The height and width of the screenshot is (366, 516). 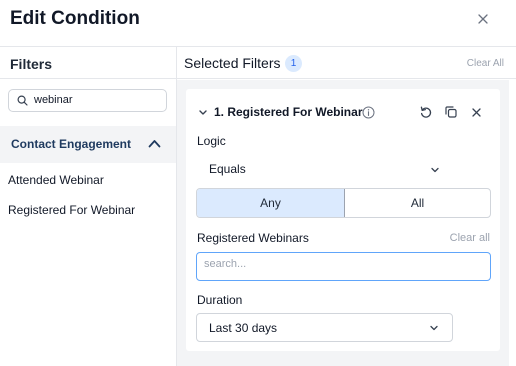 I want to click on filter-option-attended-webinar: Attended Webinar, so click(x=56, y=180).